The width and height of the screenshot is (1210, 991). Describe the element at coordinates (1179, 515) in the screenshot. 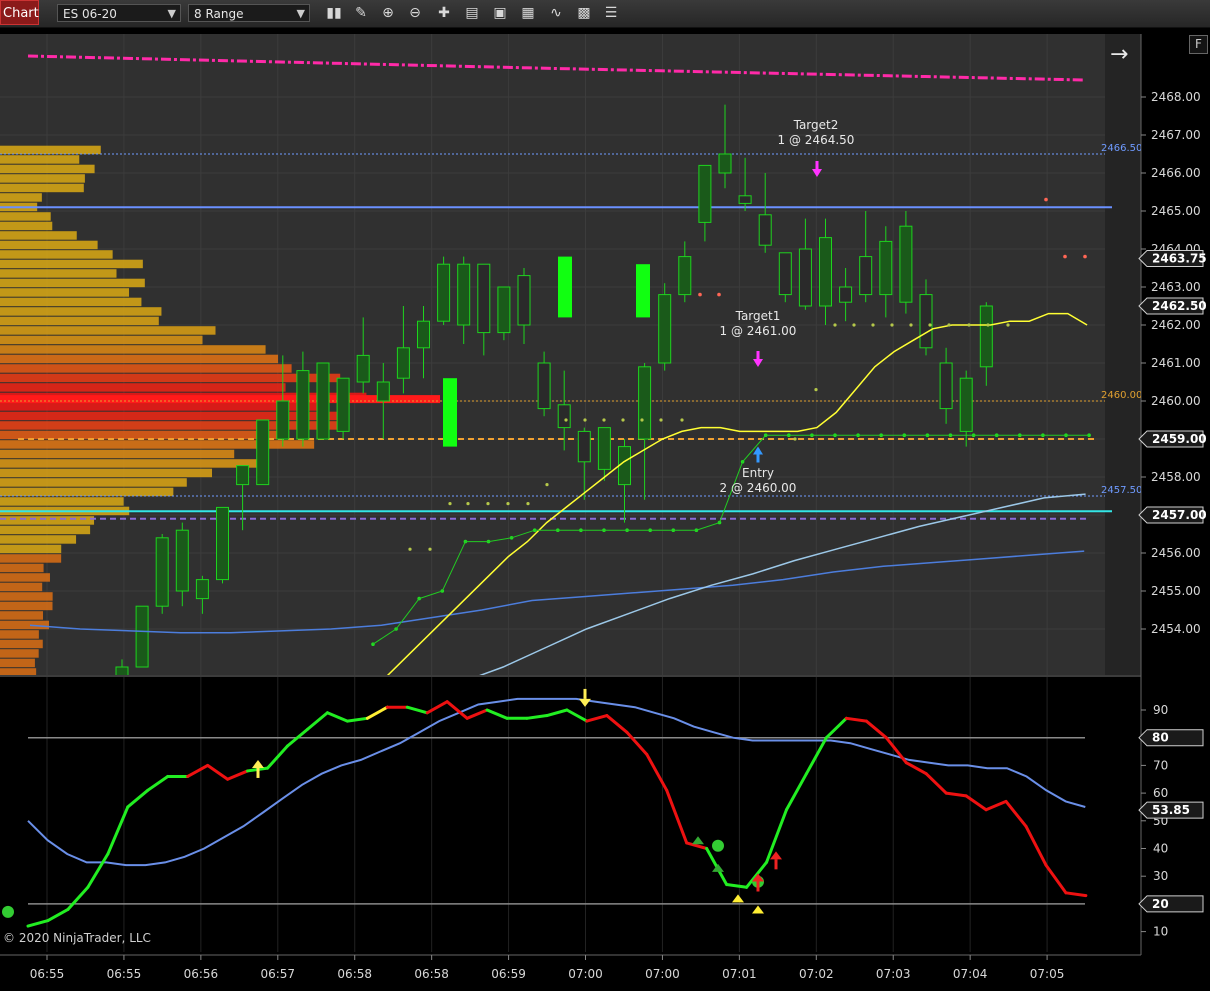

I see `price-tag-label: 2457.00` at that location.